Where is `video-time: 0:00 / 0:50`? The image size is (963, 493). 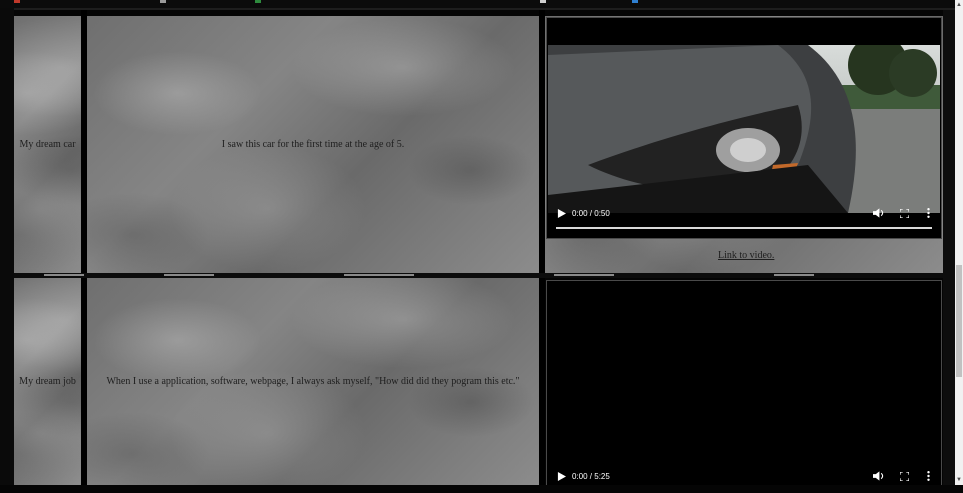
video-time: 0:00 / 0:50 is located at coordinates (591, 213).